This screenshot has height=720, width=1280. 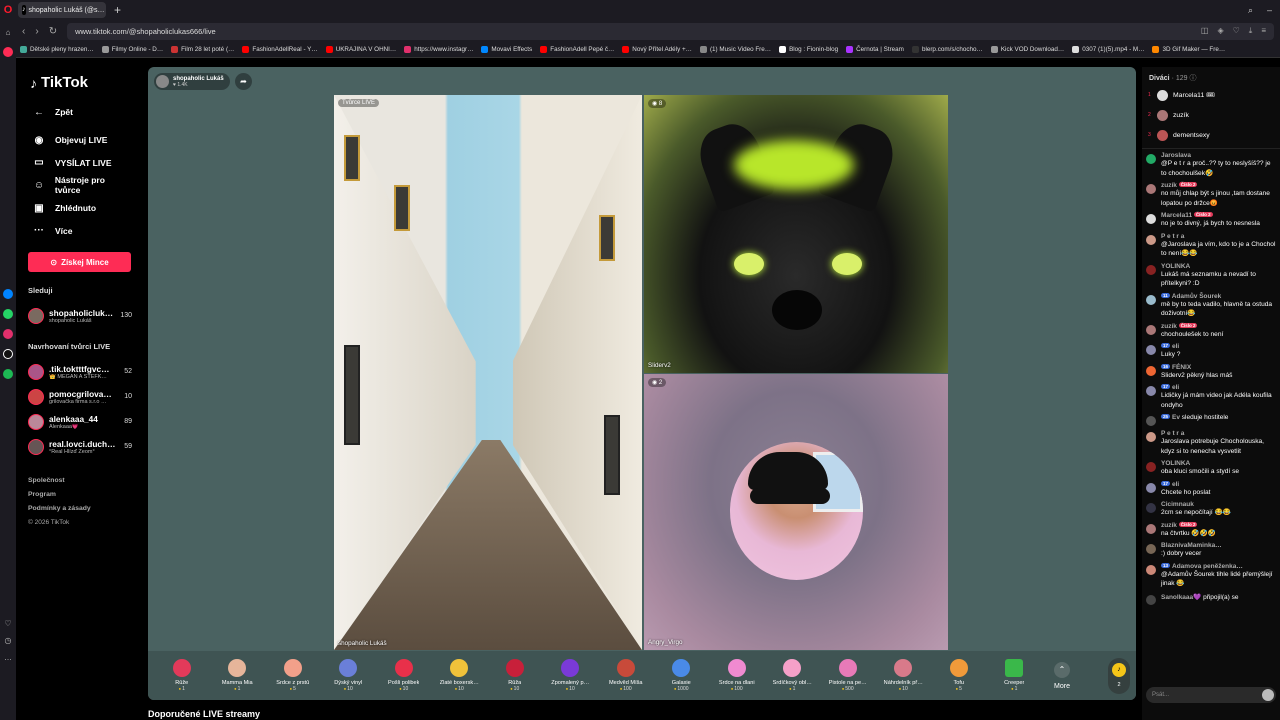 What do you see at coordinates (8, 10) in the screenshot?
I see `opera-logo-icon: O` at bounding box center [8, 10].